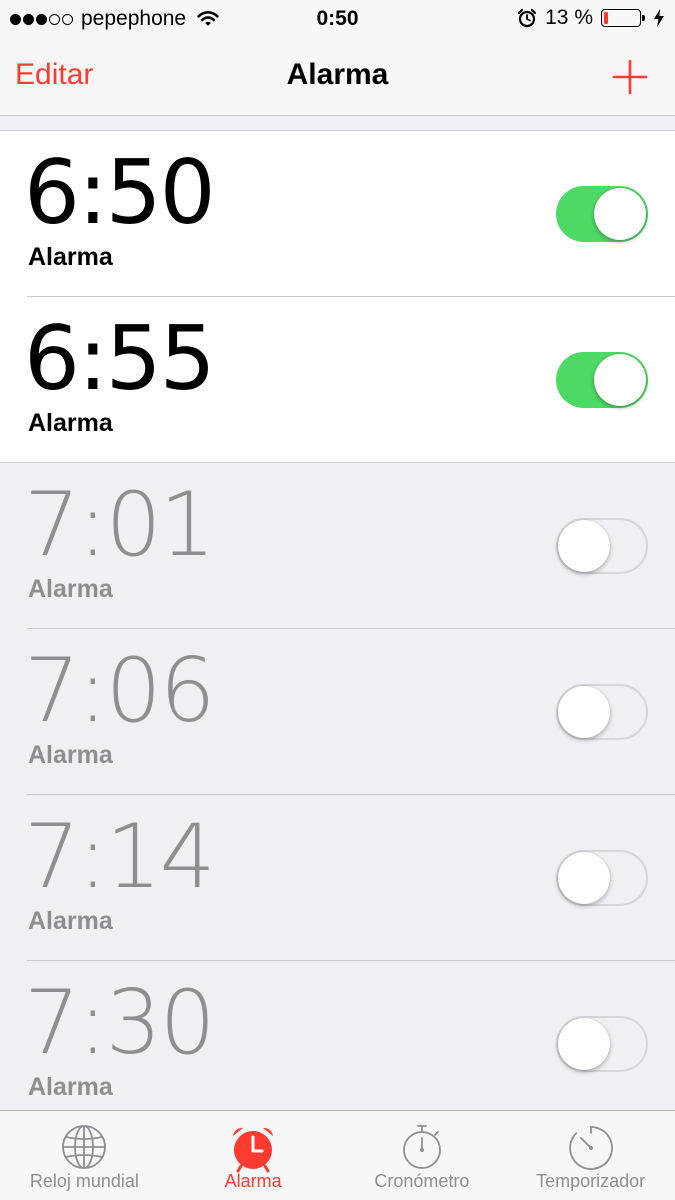 The image size is (675, 1200). What do you see at coordinates (253, 1181) in the screenshot?
I see `tab-label: Alarma` at bounding box center [253, 1181].